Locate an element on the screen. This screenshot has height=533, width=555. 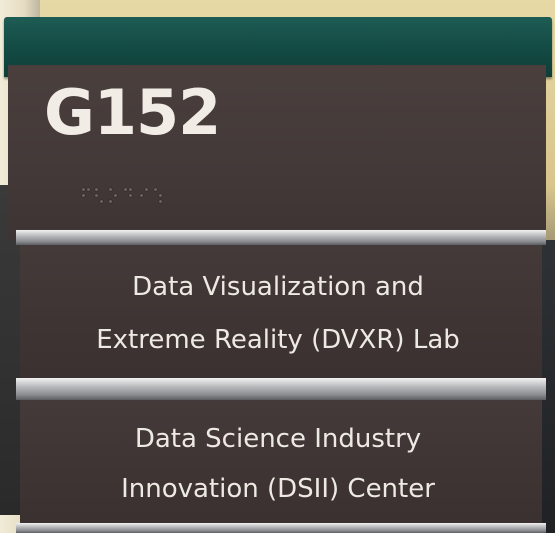
bottom-rail is located at coordinates (281, 528).